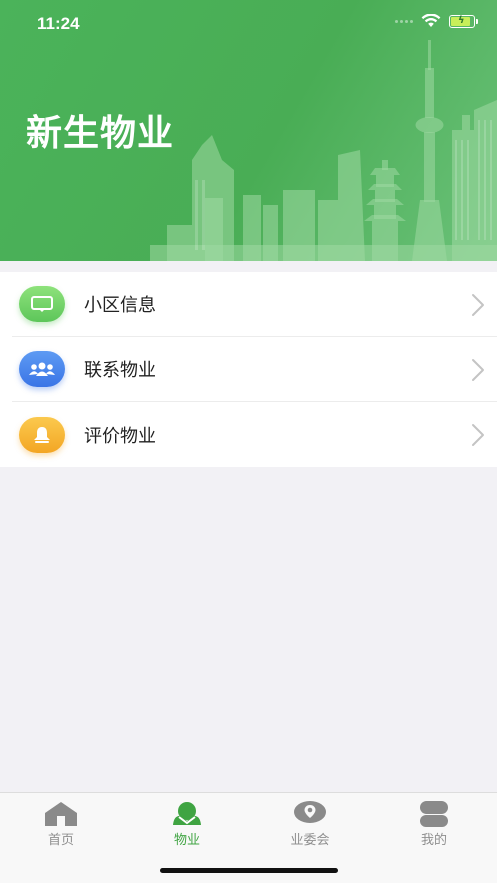 The image size is (497, 883). I want to click on tab-label: 我的, so click(433, 840).